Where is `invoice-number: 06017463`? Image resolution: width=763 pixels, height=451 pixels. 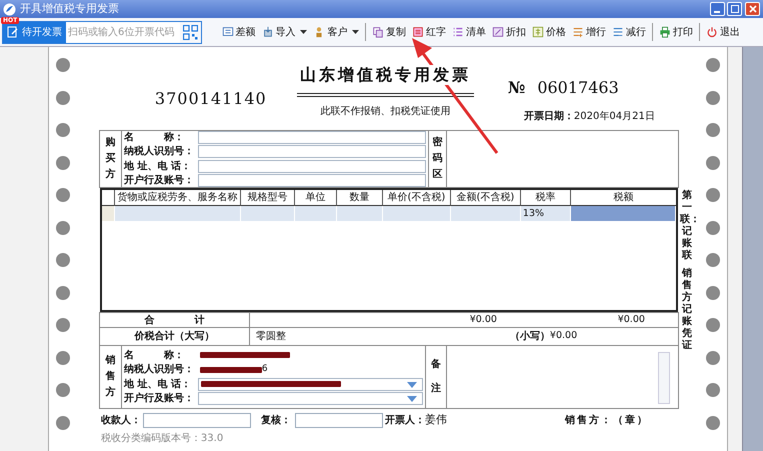 invoice-number: 06017463 is located at coordinates (578, 88).